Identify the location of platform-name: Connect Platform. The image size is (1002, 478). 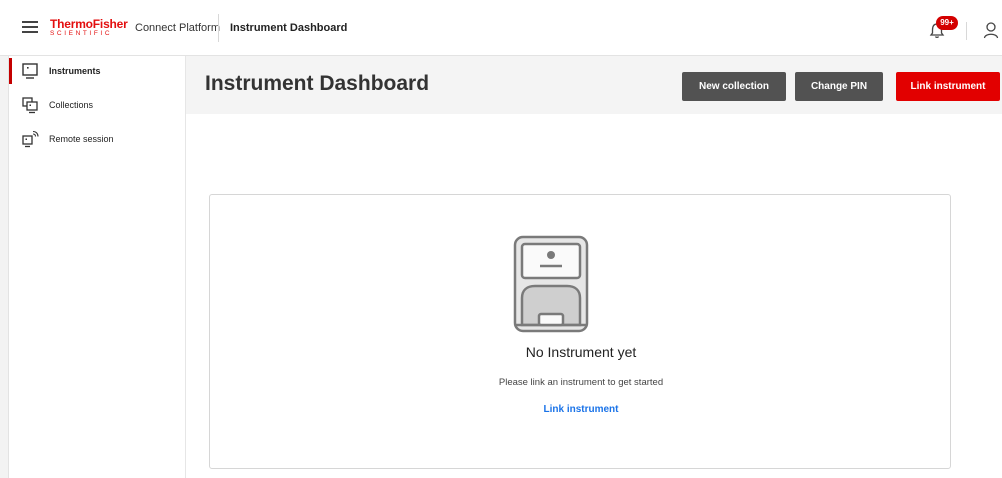
(177, 28).